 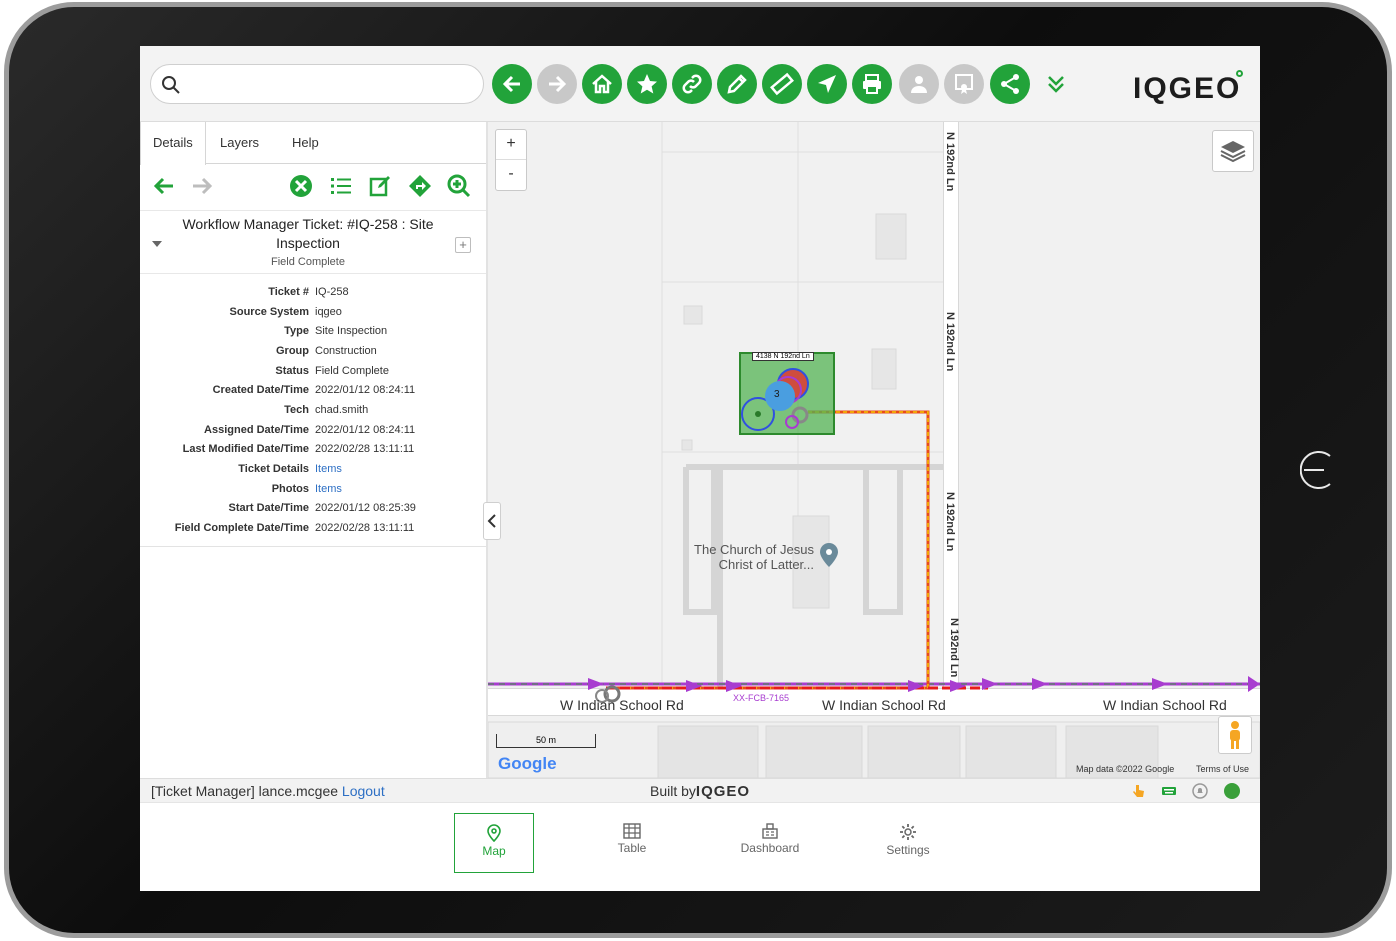 I want to click on detail-label: Ticket #, so click(x=288, y=291).